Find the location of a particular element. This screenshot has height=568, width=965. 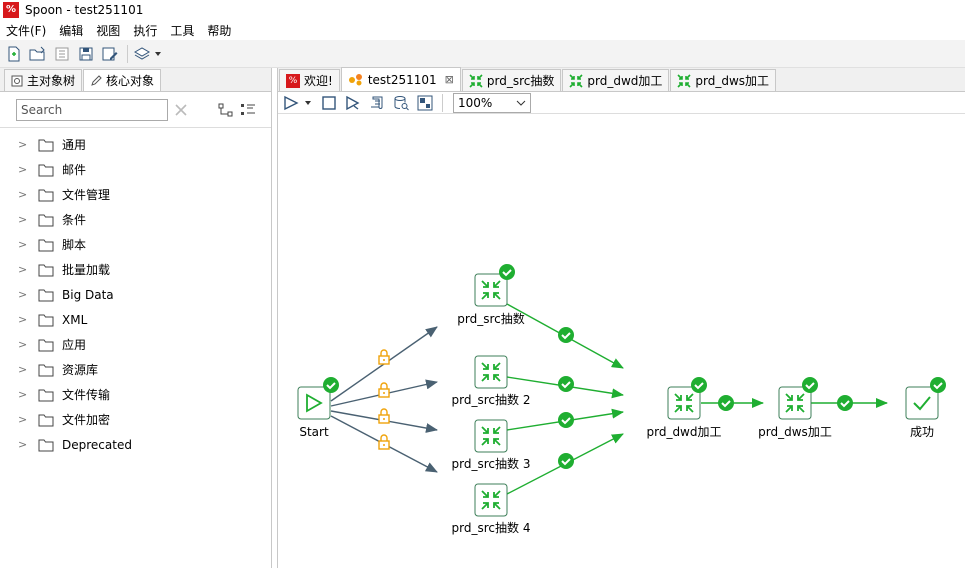

stop-button is located at coordinates (329, 103).